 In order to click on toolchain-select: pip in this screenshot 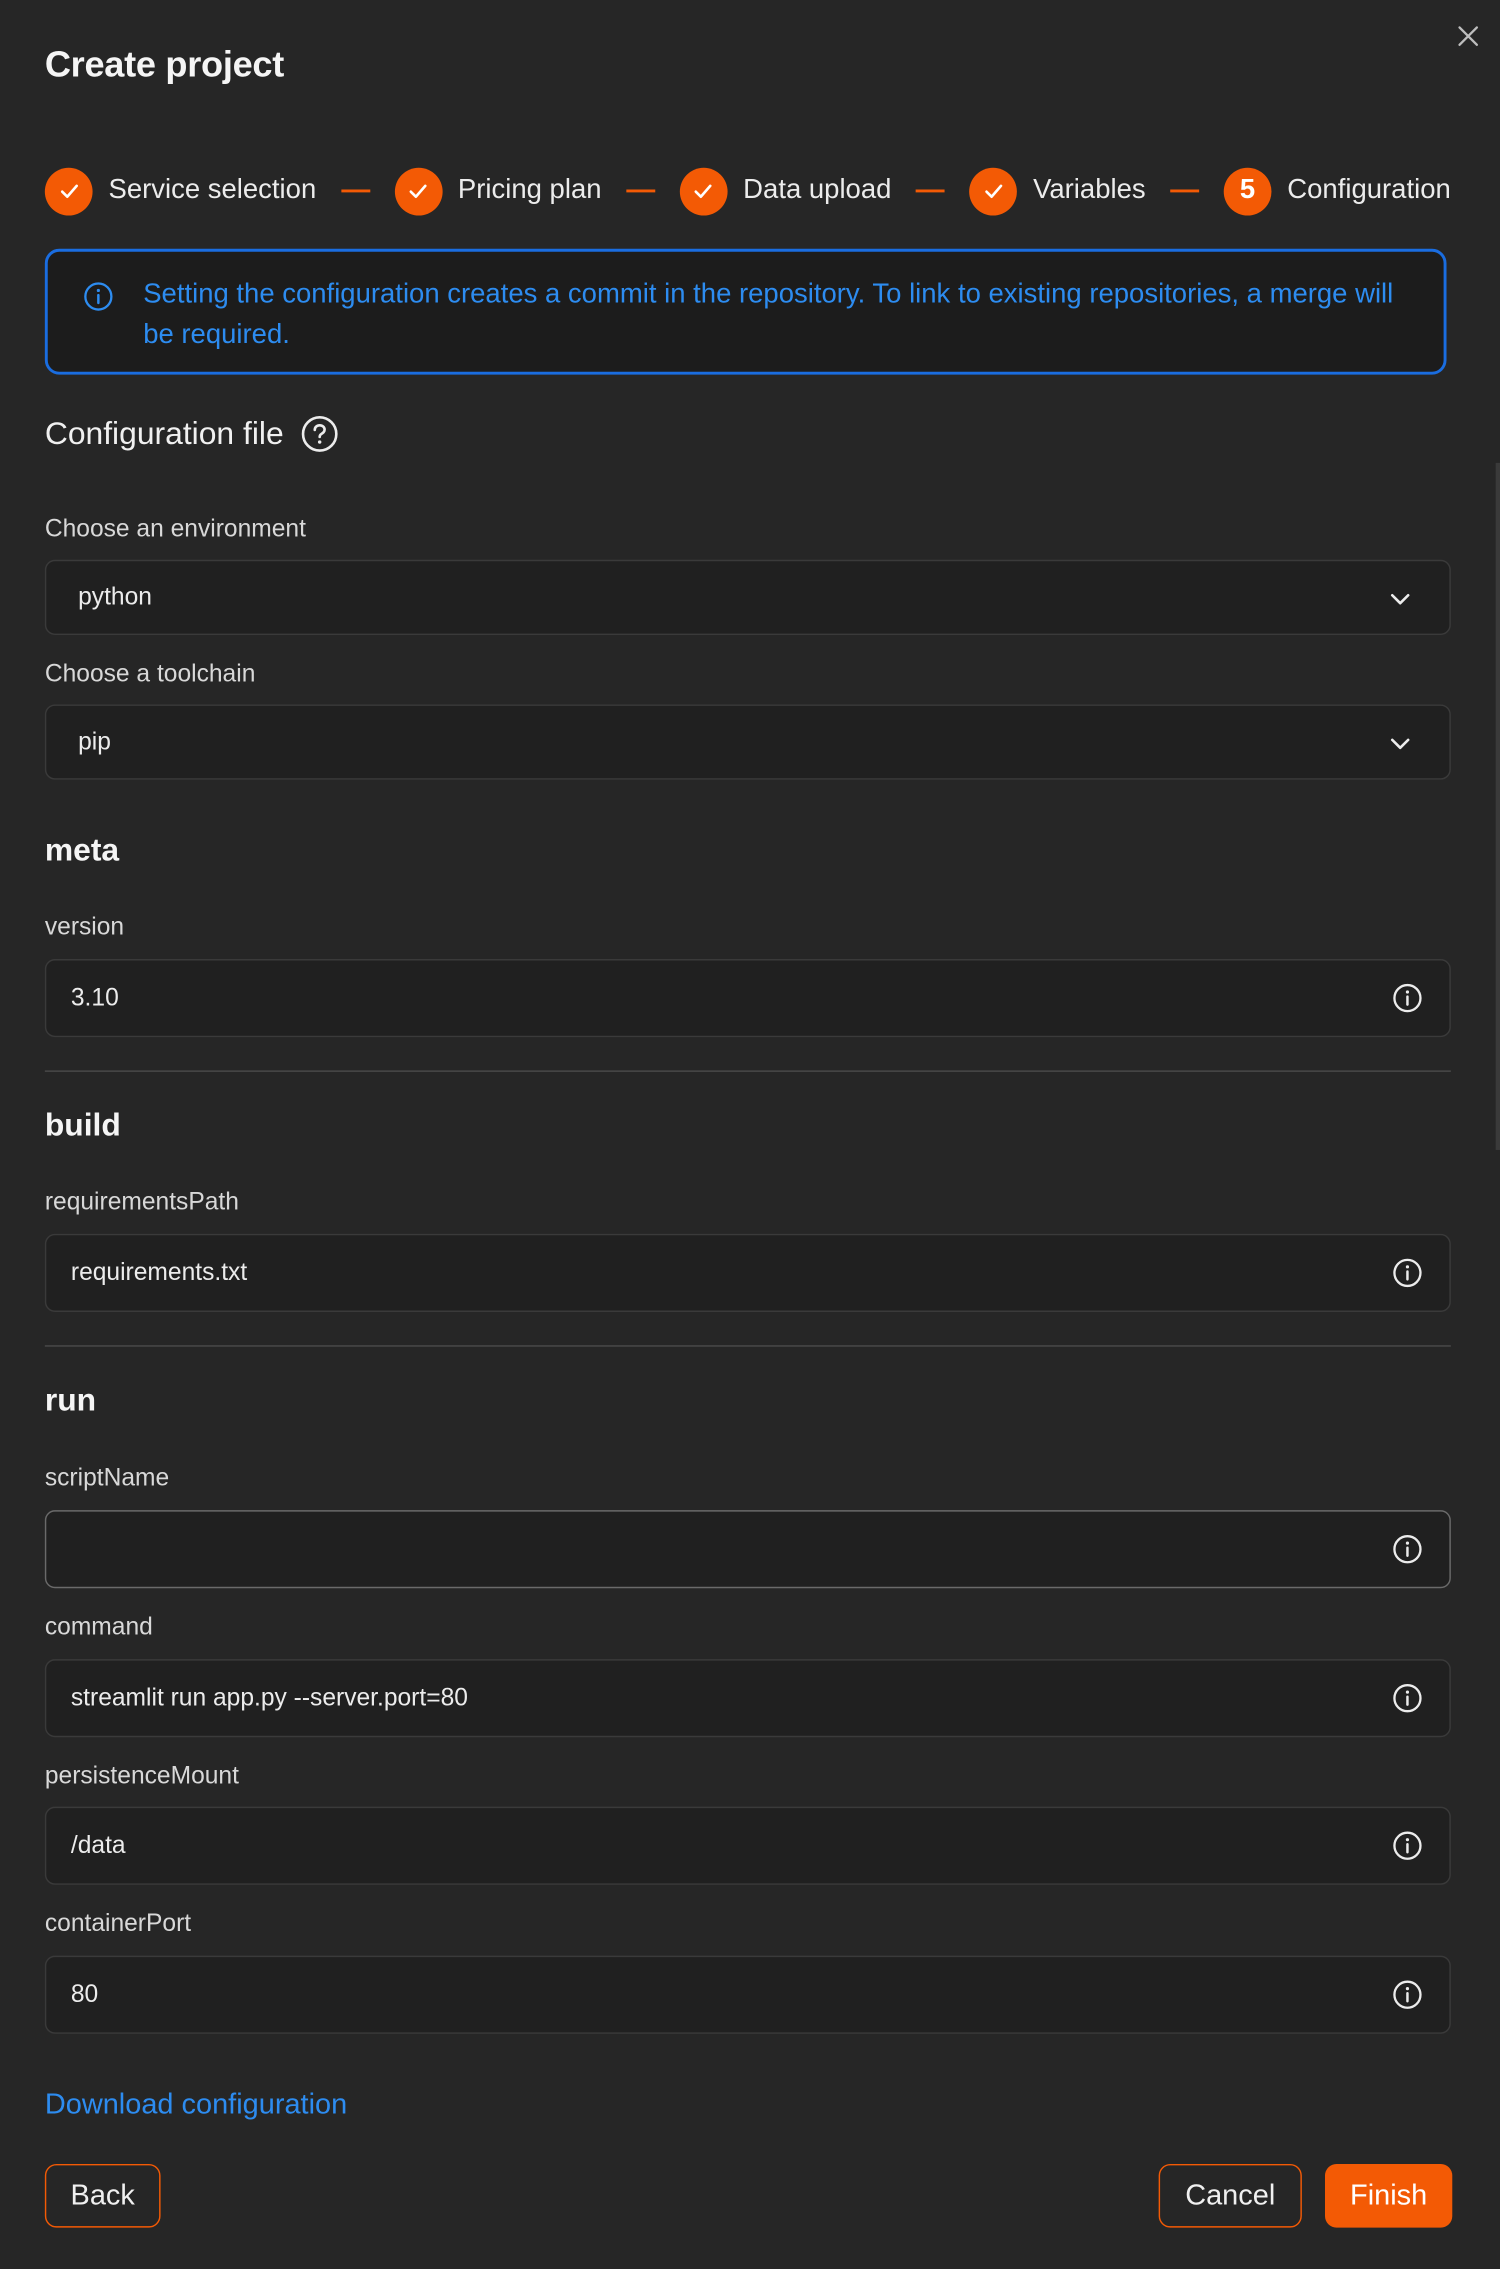, I will do `click(747, 742)`.